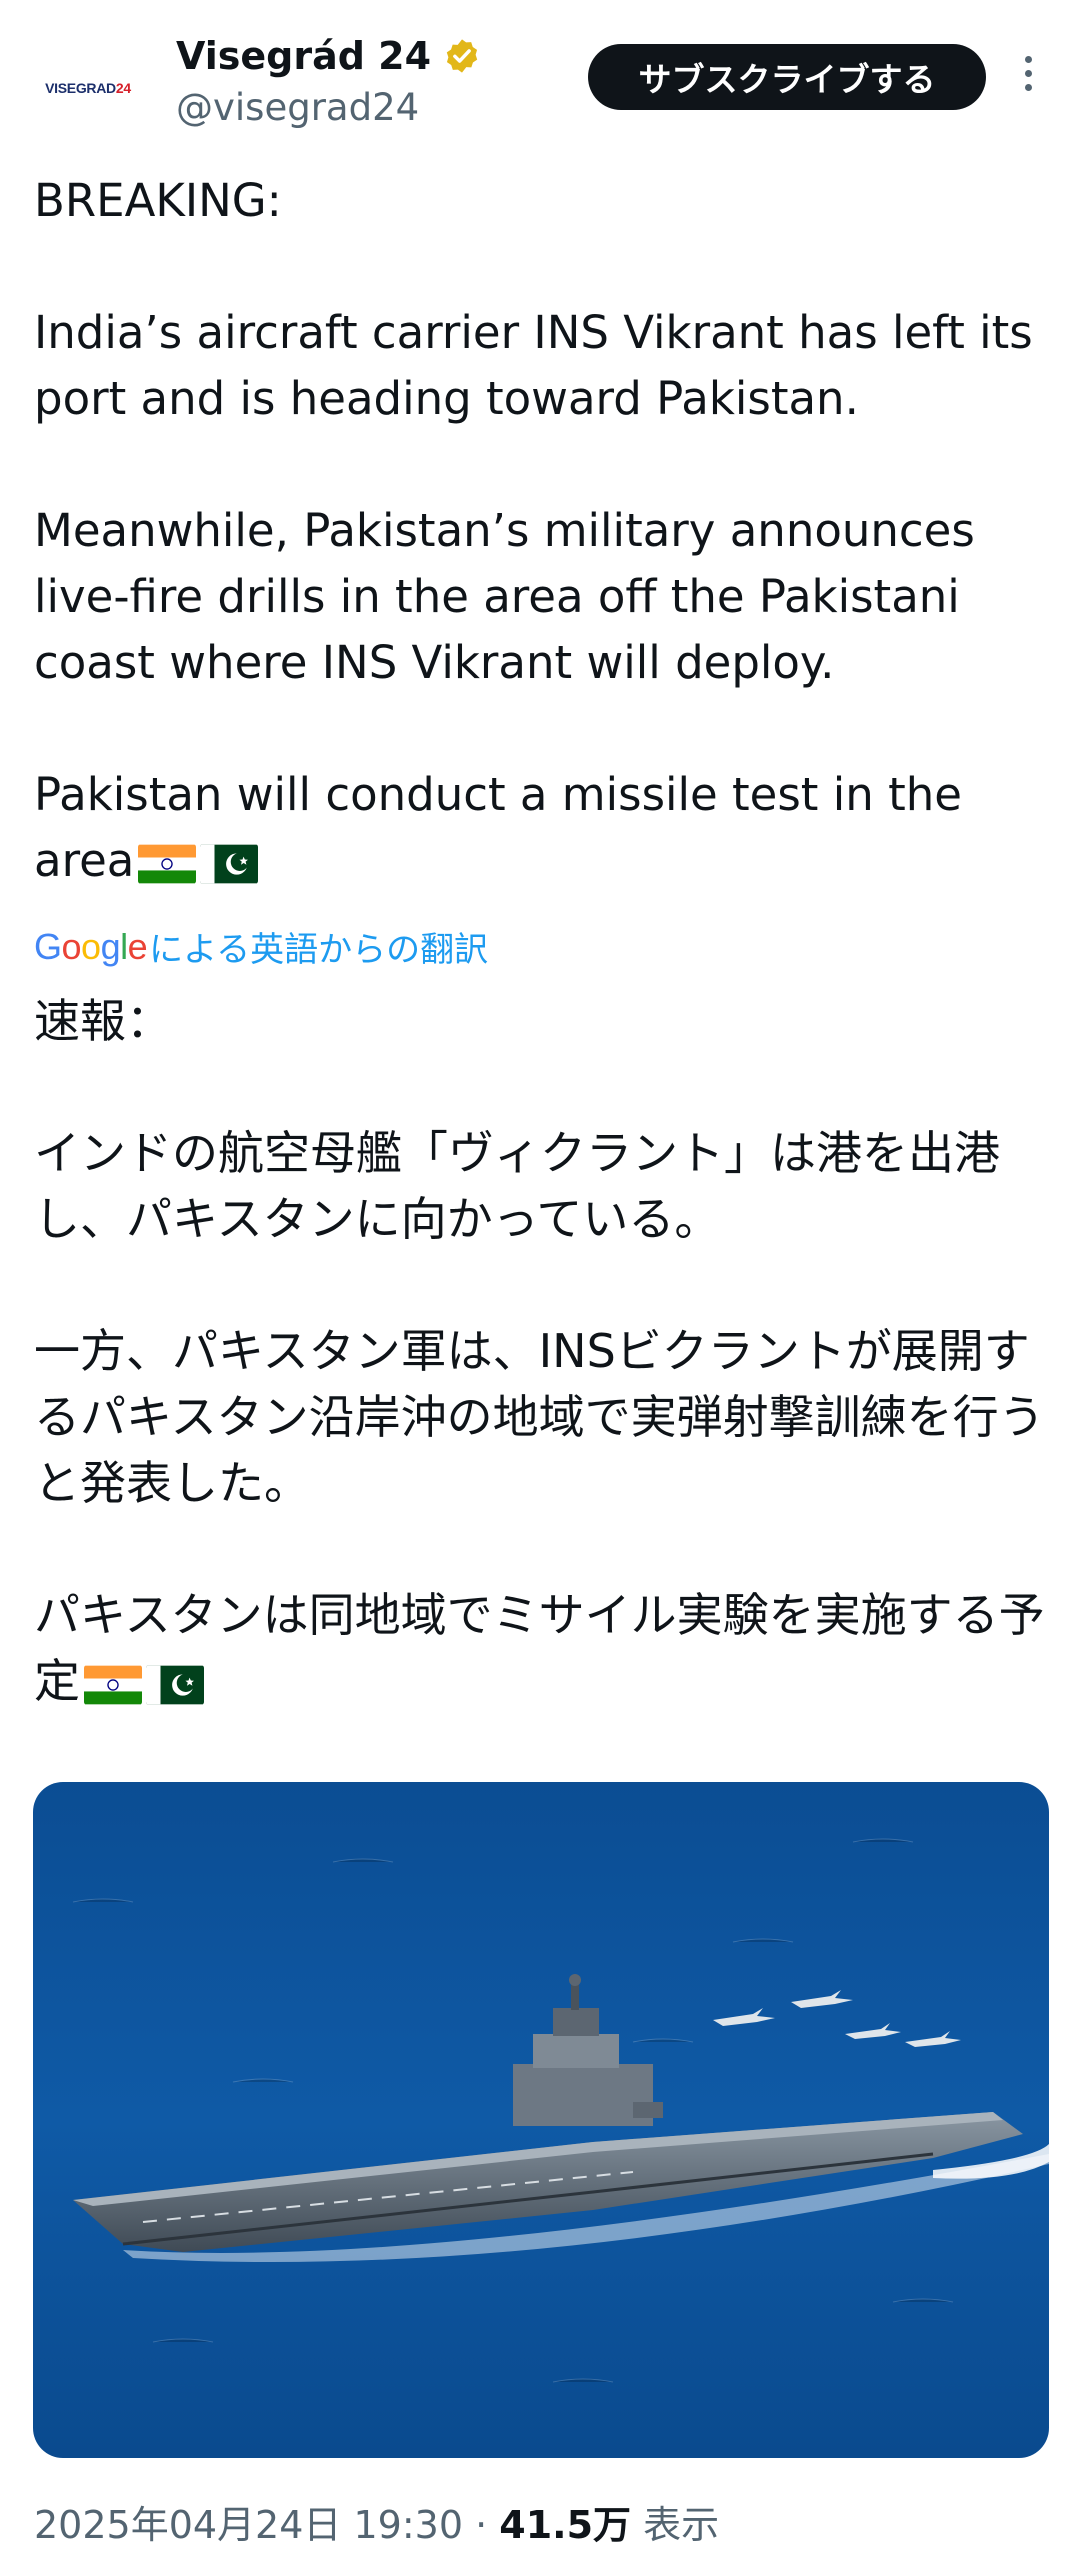 The image size is (1080, 2559). Describe the element at coordinates (318, 946) in the screenshot. I see `translation-label: による英語からの翻訳` at that location.